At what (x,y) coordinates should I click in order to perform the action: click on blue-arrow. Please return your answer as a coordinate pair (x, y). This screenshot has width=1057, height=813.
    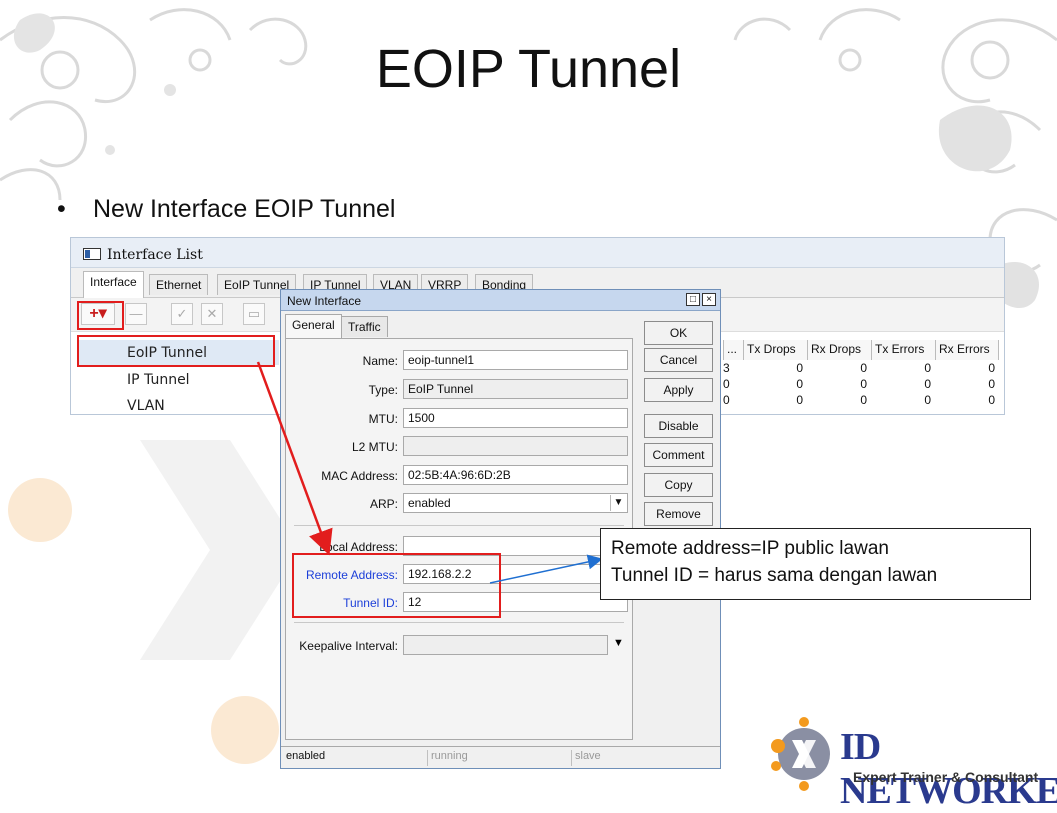
    Looking at the image, I should click on (546, 569).